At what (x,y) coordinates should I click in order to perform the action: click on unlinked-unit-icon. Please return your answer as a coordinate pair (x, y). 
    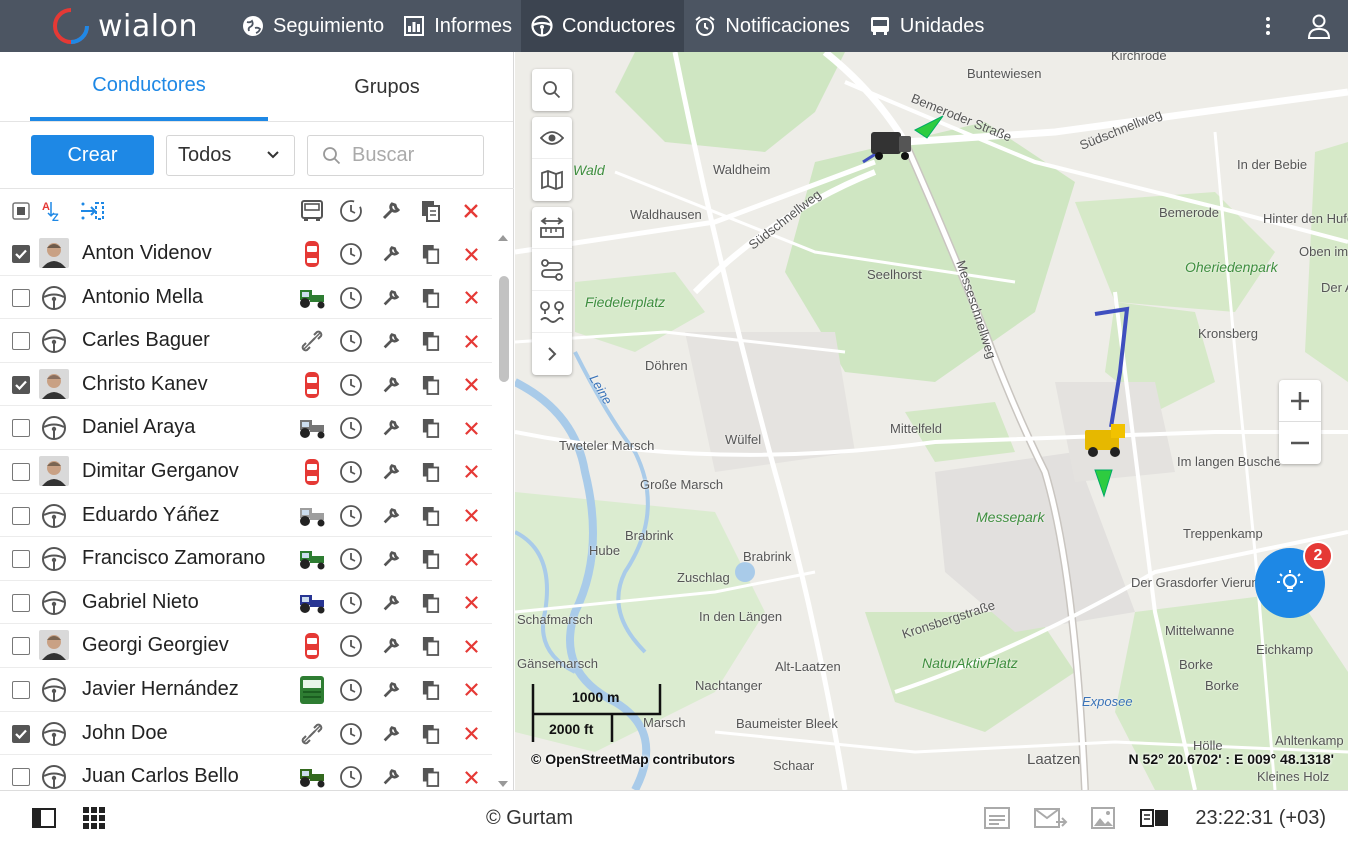
    Looking at the image, I should click on (312, 341).